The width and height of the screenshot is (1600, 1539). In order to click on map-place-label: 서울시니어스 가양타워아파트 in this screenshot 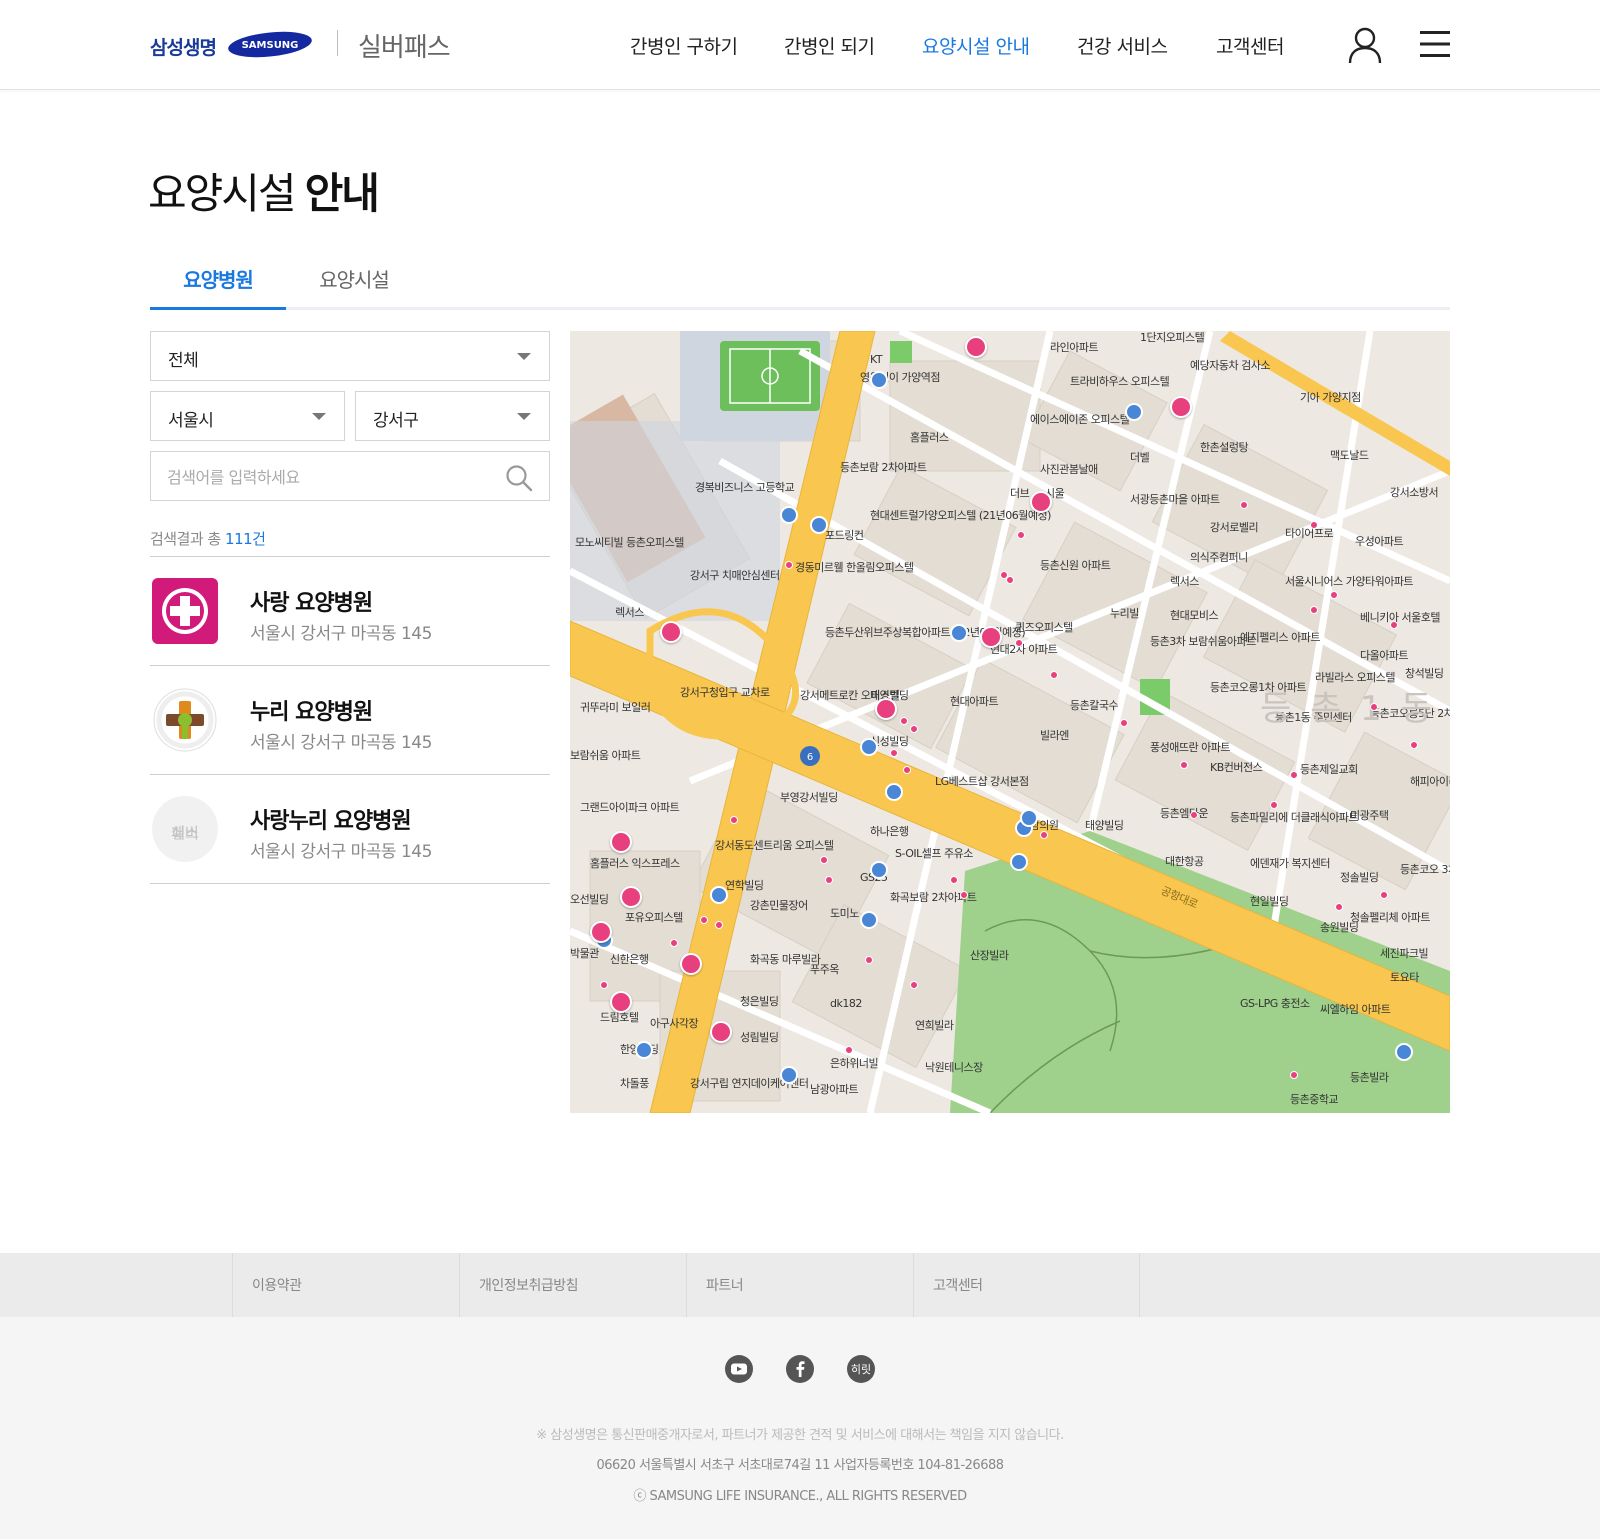, I will do `click(1349, 581)`.